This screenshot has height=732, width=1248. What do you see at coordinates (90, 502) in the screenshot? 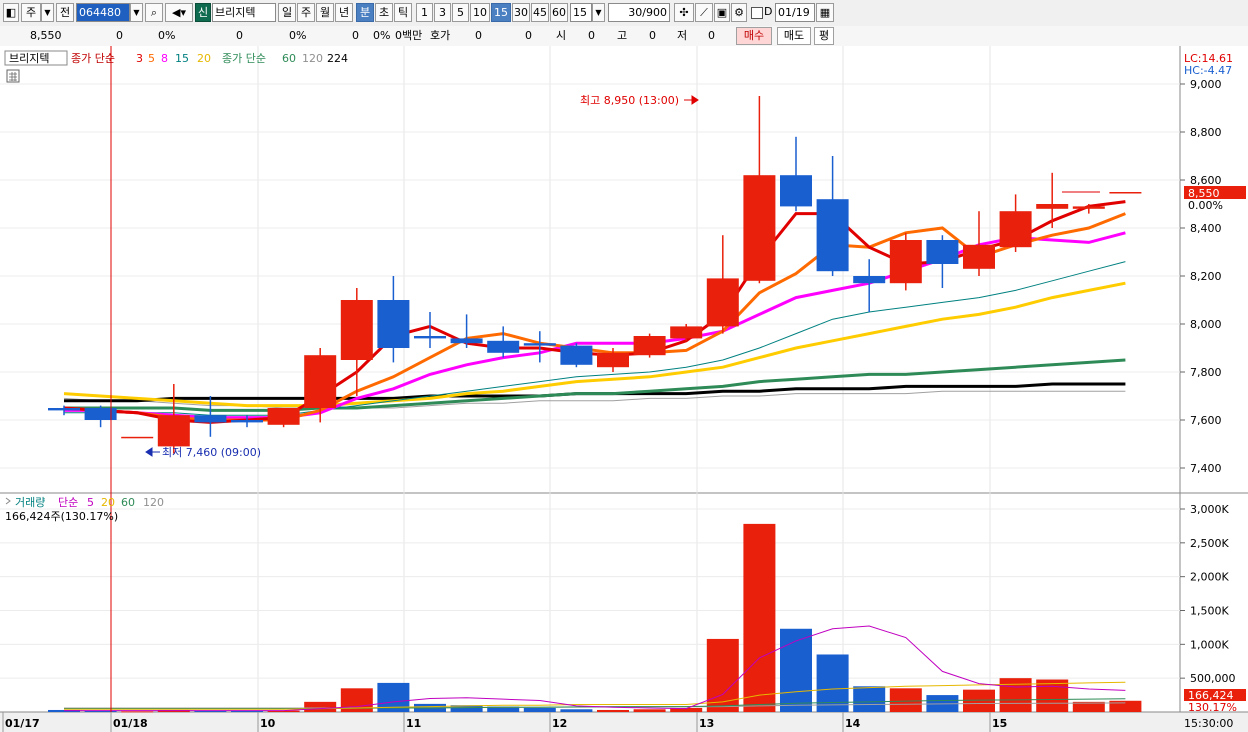
I see `vol-ma5-label: 5` at bounding box center [90, 502].